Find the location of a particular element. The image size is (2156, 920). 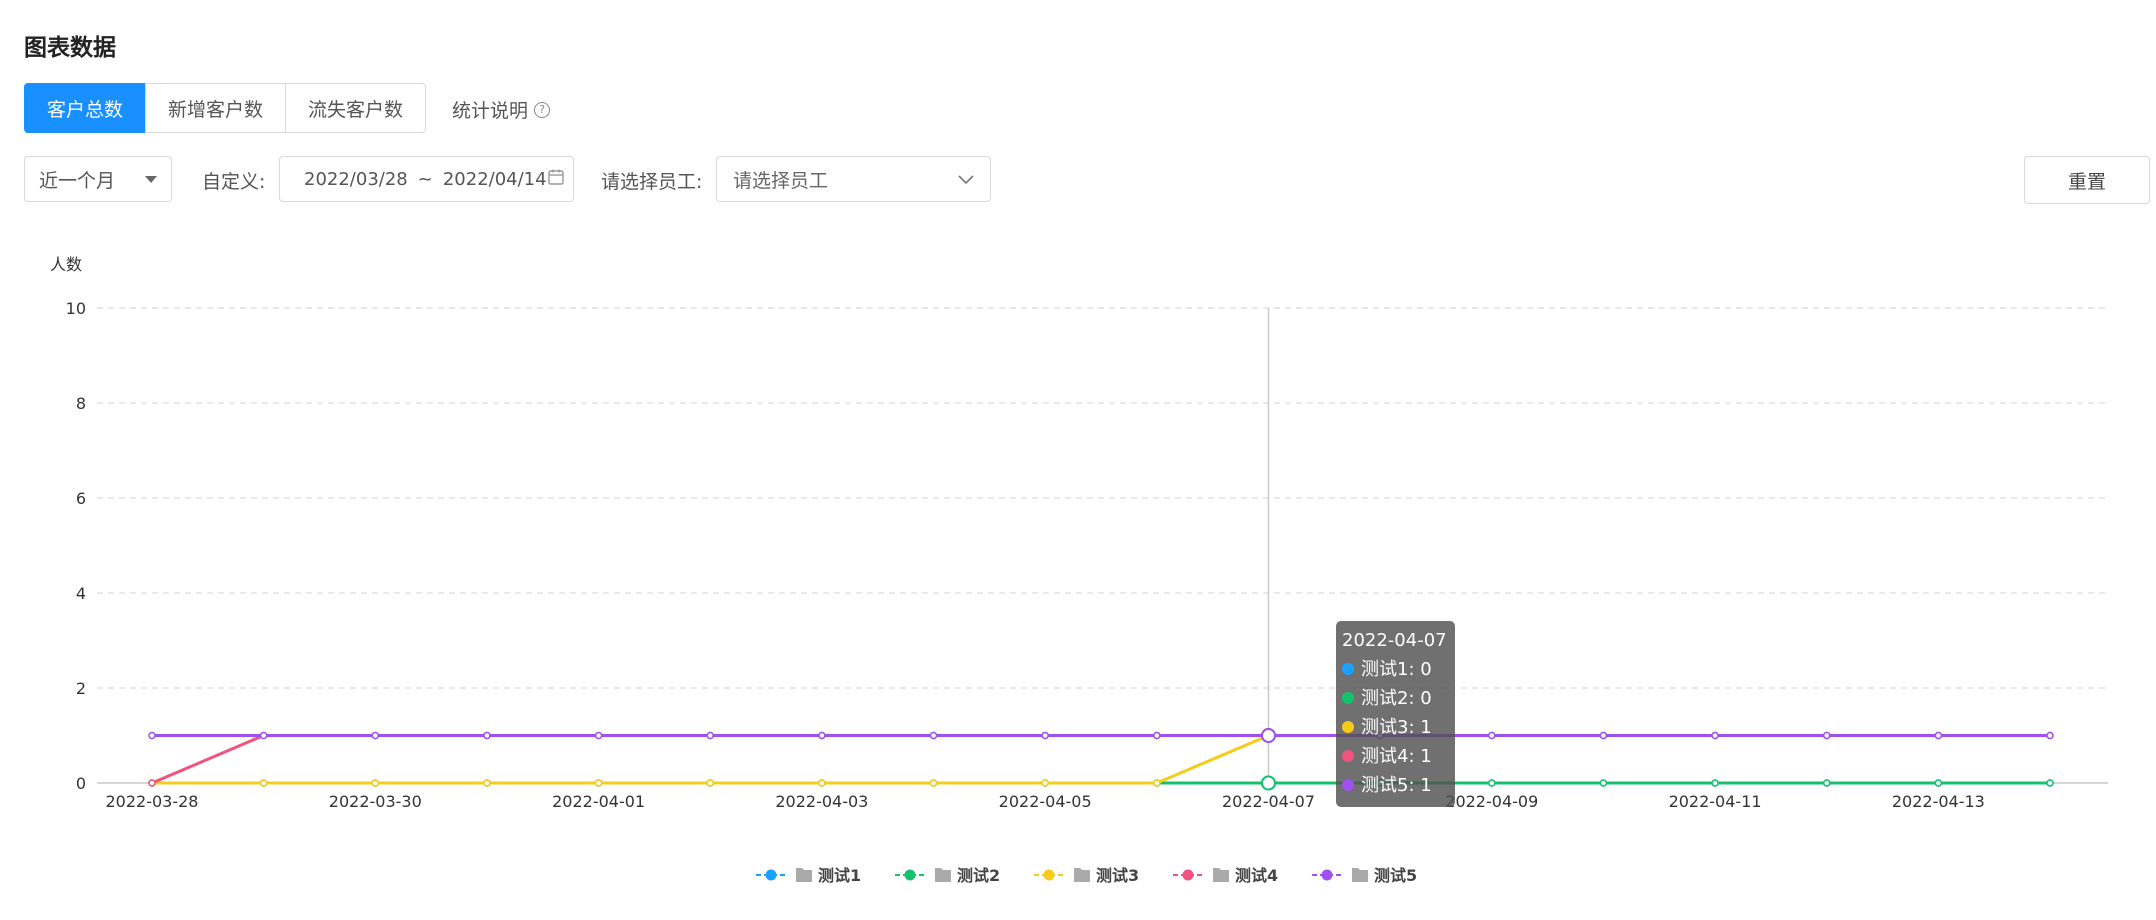

tooltip-line: 测试5: 1 is located at coordinates (1396, 785).